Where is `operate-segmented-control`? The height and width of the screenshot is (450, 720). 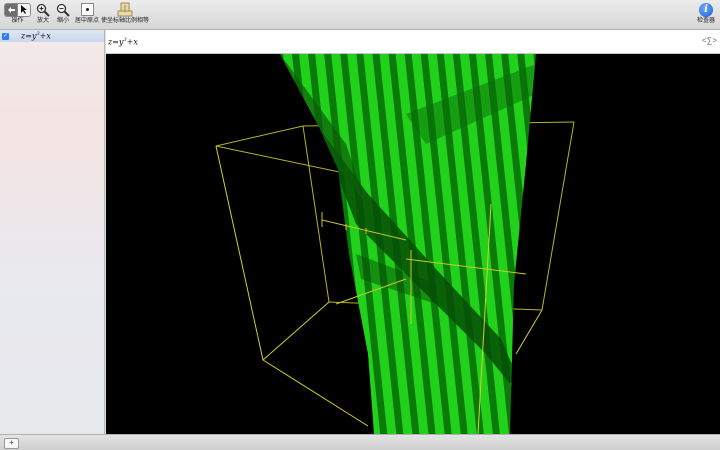 operate-segmented-control is located at coordinates (17, 9).